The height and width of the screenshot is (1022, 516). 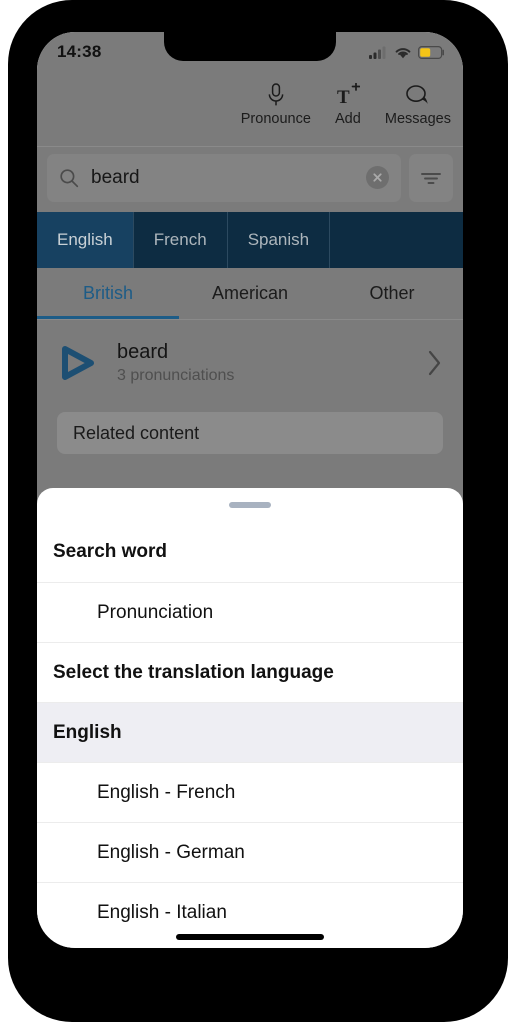 I want to click on sheet-row-select-translation-language: Select the translation language, so click(x=250, y=672).